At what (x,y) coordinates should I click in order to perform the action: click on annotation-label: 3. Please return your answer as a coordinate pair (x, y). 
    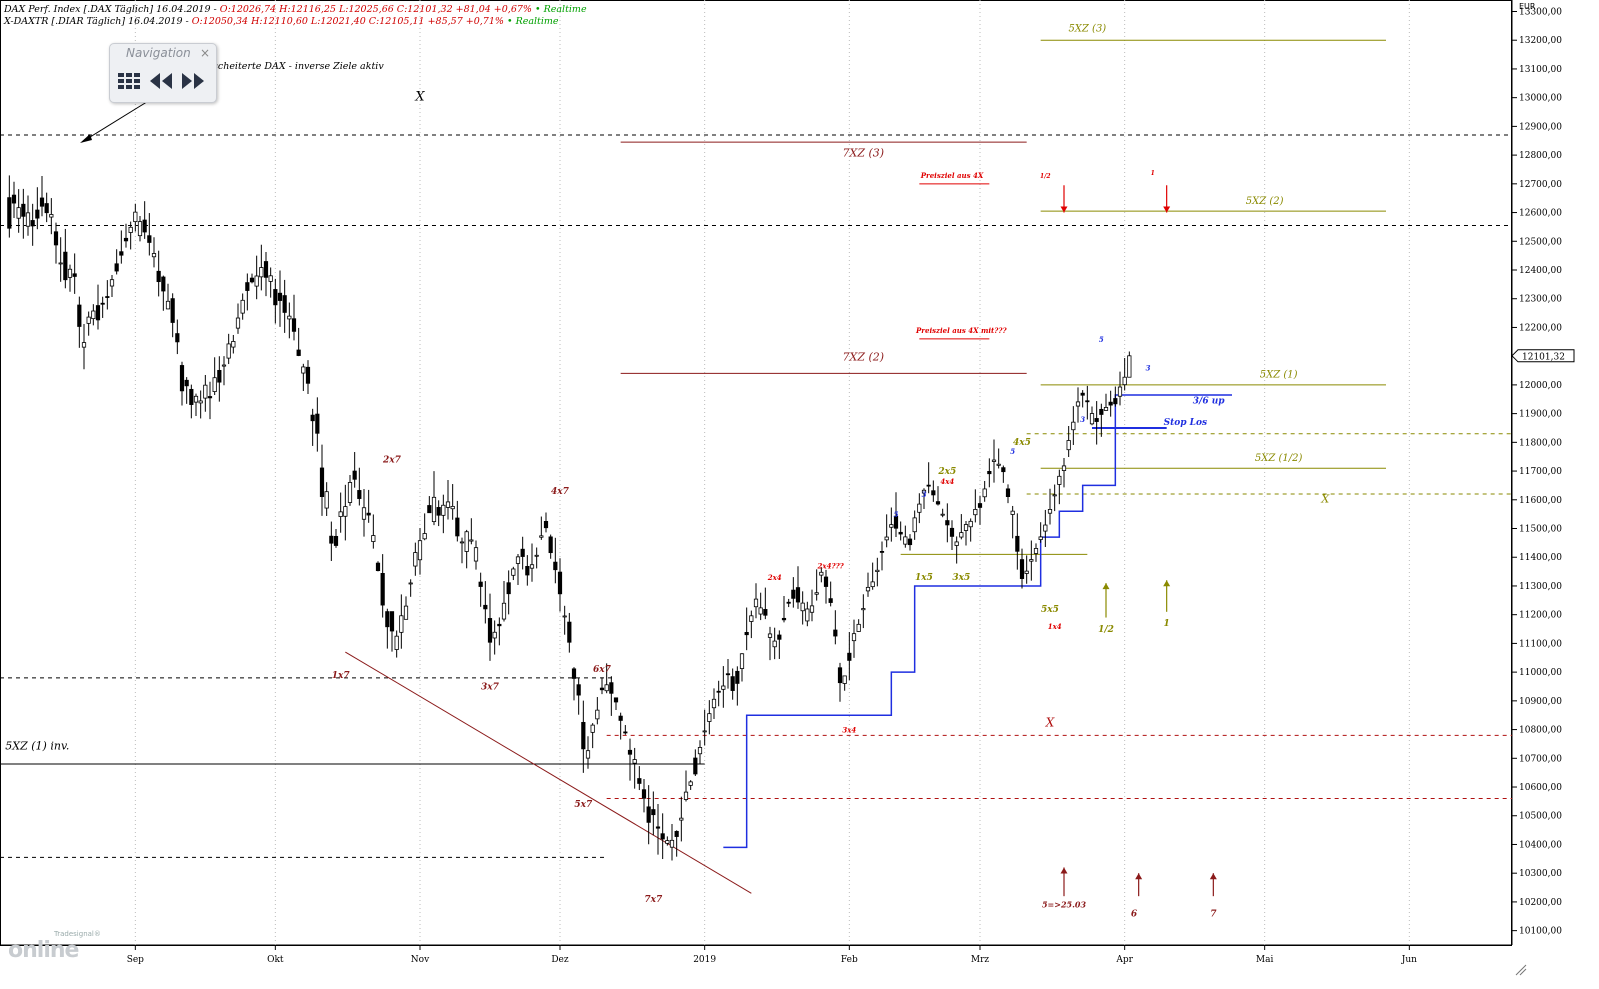
    Looking at the image, I should click on (1148, 368).